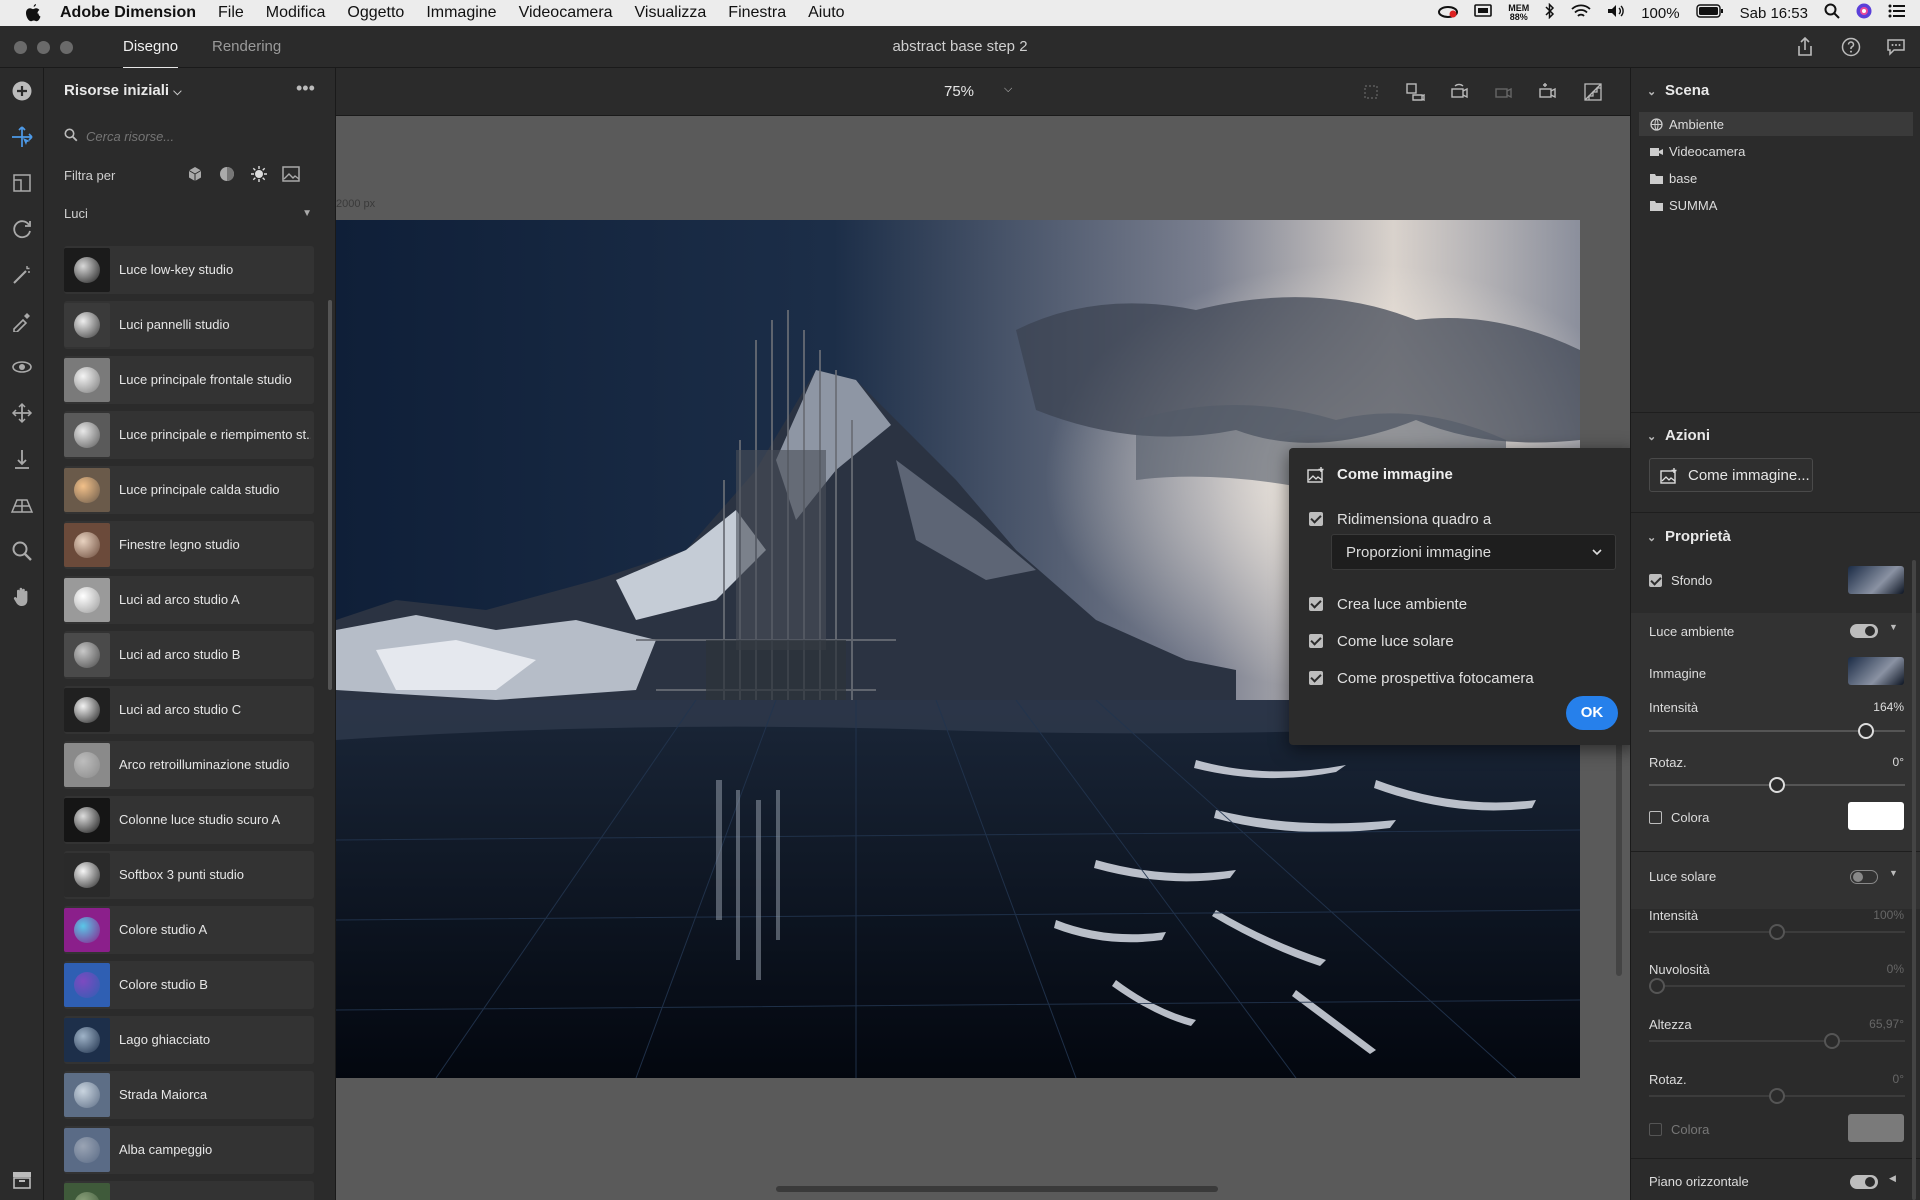 The image size is (1920, 1200). What do you see at coordinates (1864, 13) in the screenshot?
I see `siri-icon` at bounding box center [1864, 13].